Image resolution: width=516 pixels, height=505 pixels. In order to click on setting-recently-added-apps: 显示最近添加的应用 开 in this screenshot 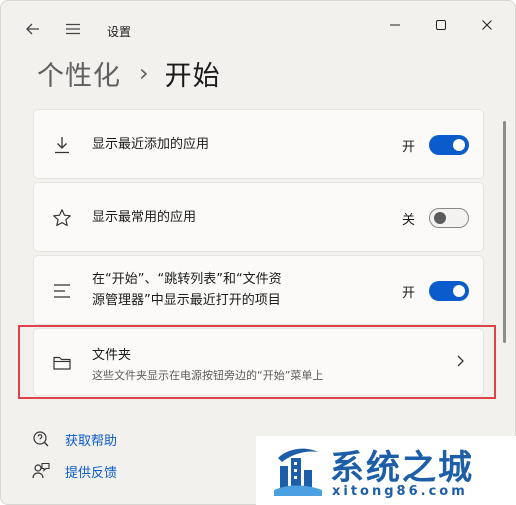, I will do `click(258, 144)`.